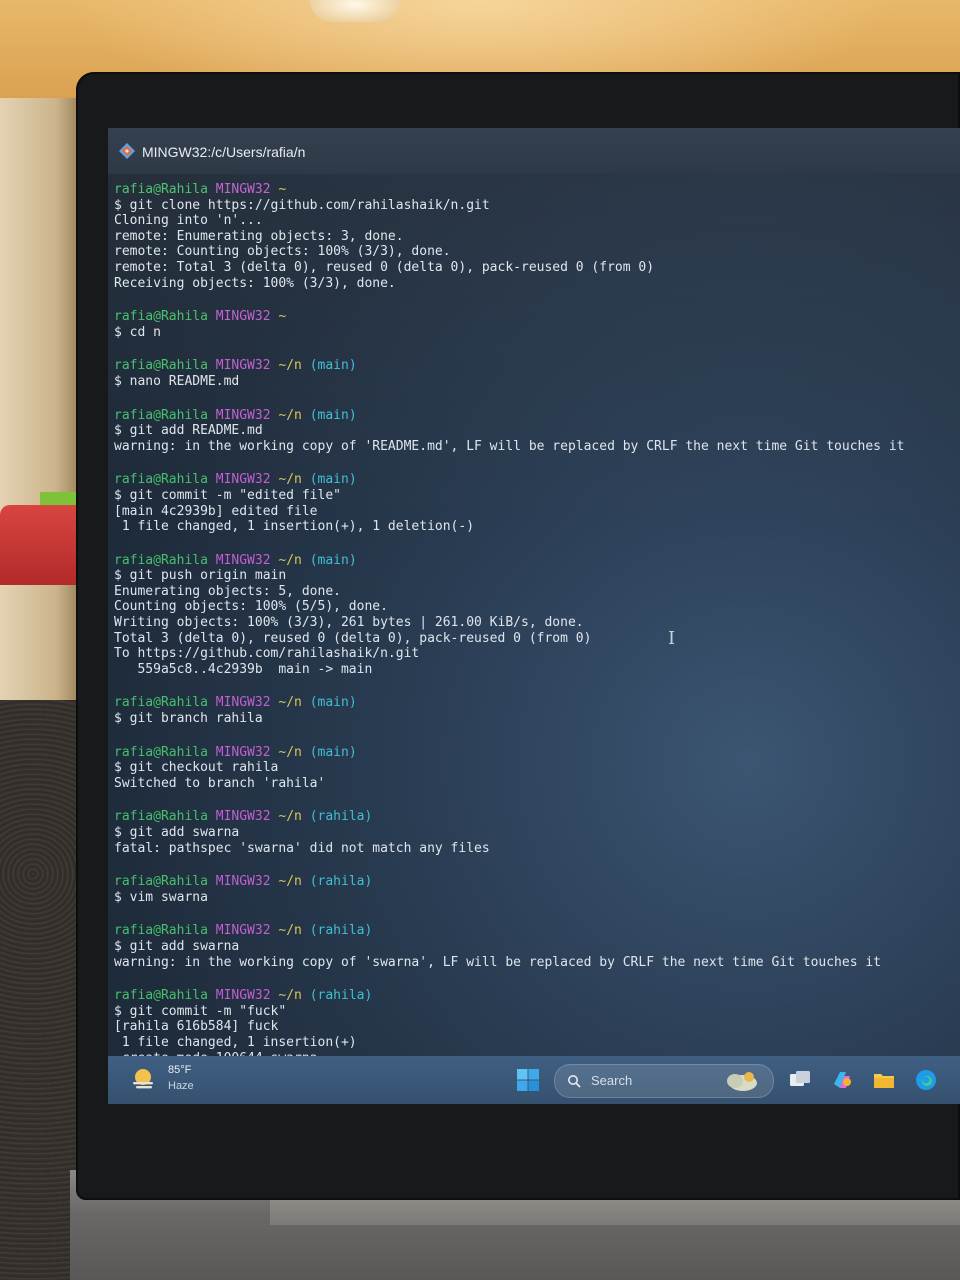  I want to click on windows-start-icon, so click(528, 1080).